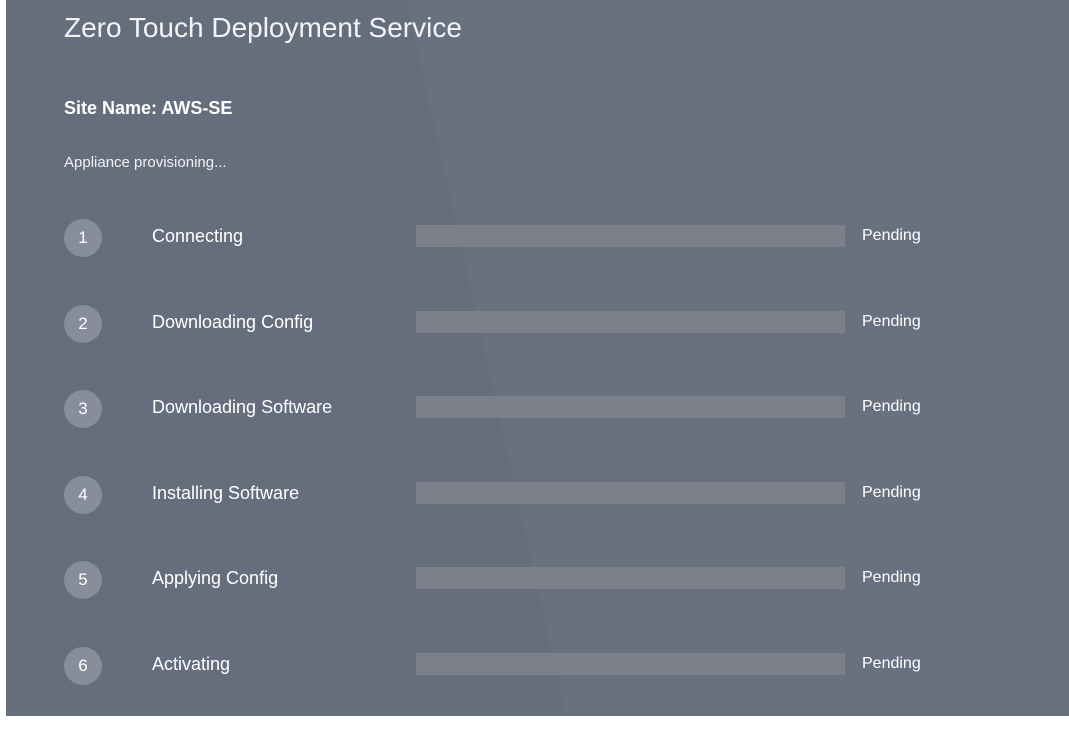  I want to click on step-label: Downloading Config, so click(233, 322).